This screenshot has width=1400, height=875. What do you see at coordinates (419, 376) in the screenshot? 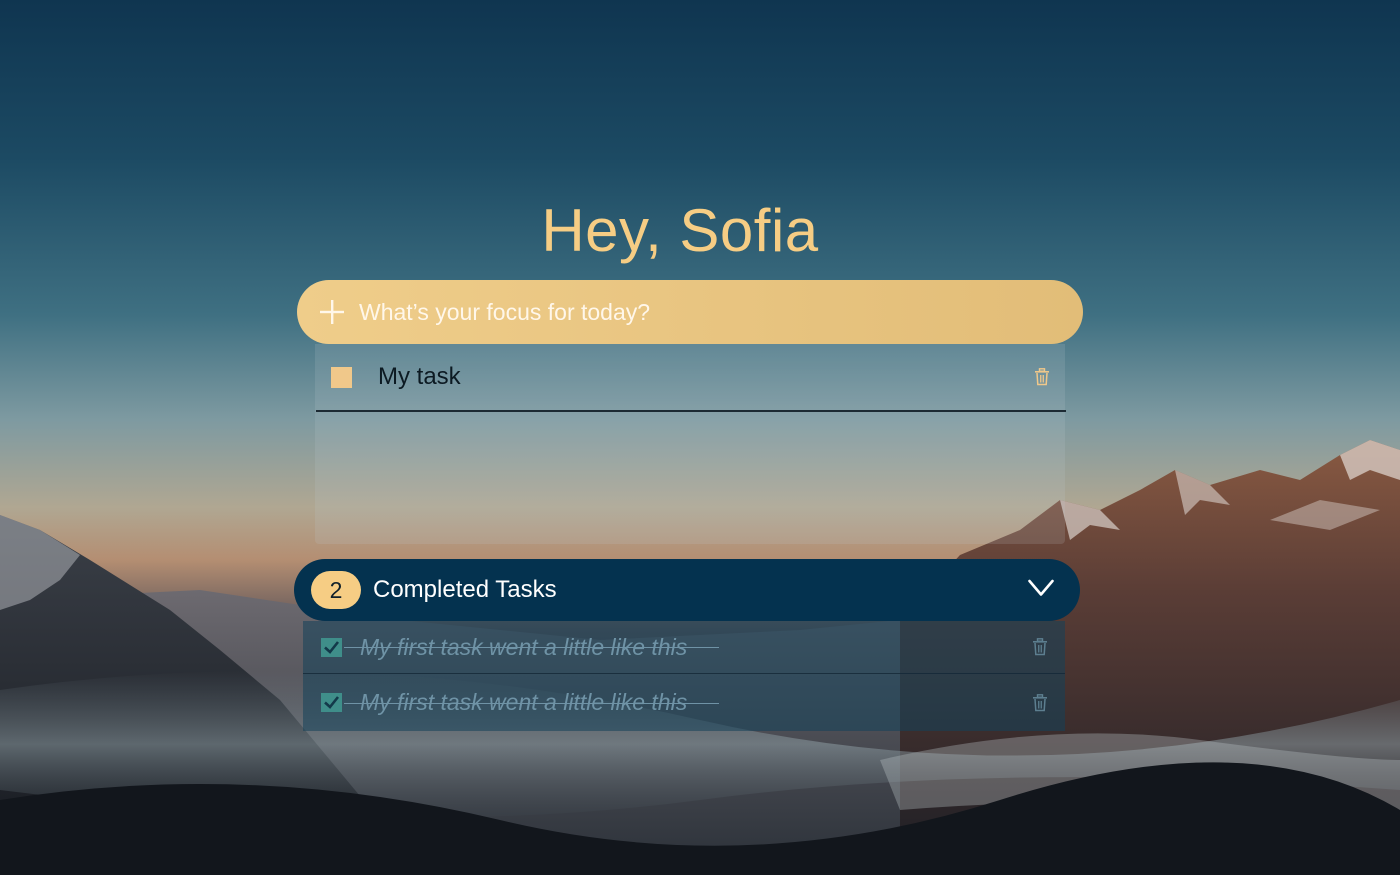
I see `task-label: My task` at bounding box center [419, 376].